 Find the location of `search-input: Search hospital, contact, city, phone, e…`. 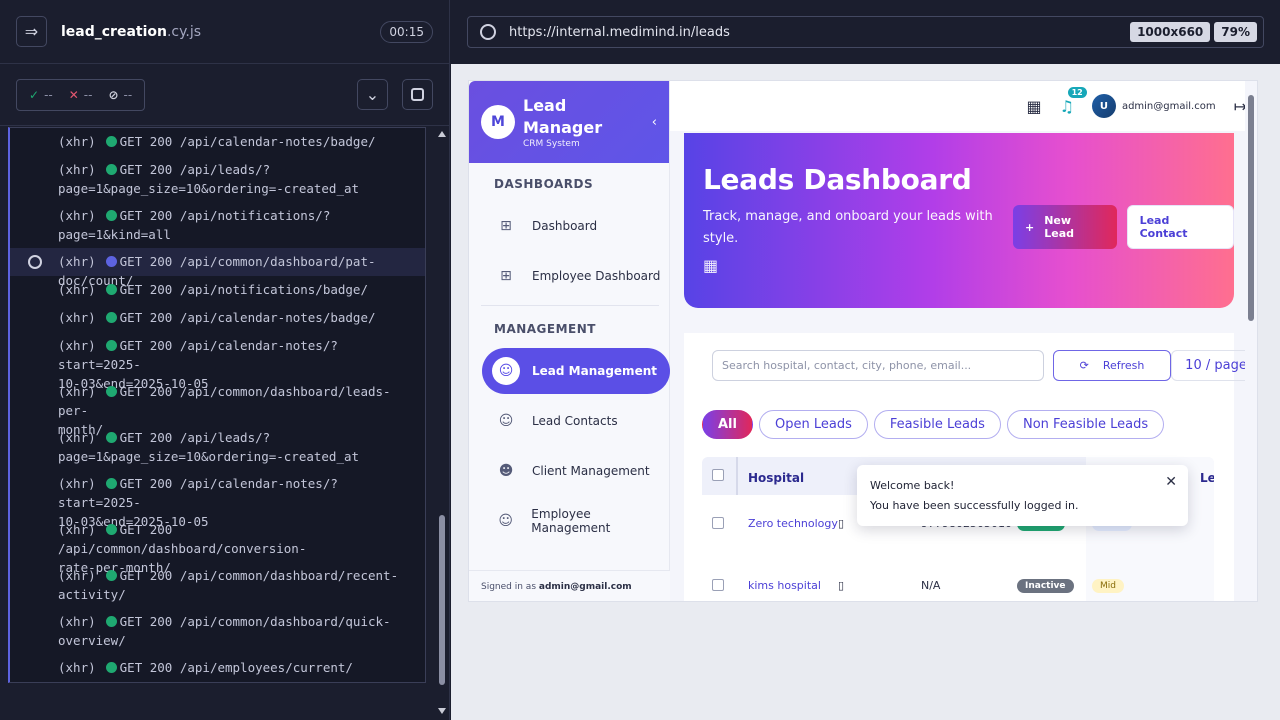

search-input: Search hospital, contact, city, phone, e… is located at coordinates (878, 365).